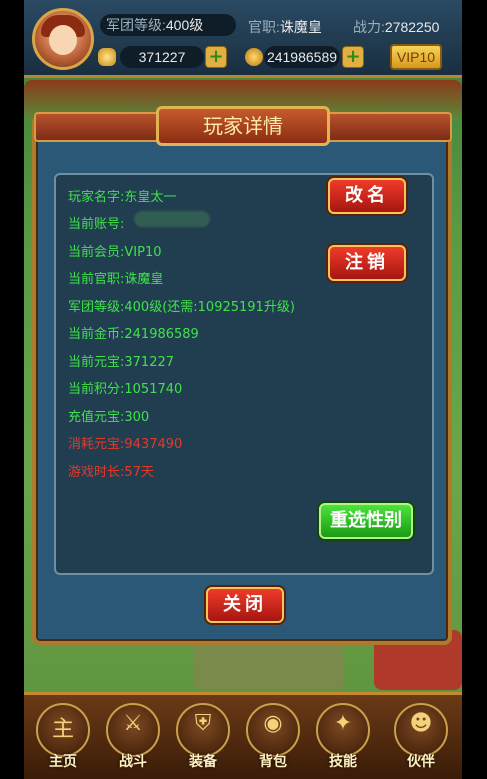  Describe the element at coordinates (367, 263) in the screenshot. I see `logout-button: 注销` at that location.